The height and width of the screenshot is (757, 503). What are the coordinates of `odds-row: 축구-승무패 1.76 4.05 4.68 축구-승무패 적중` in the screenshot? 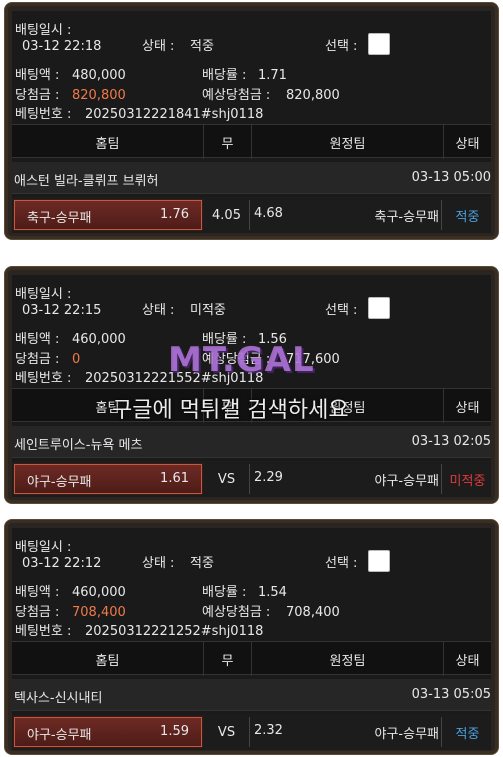 It's located at (251, 215).